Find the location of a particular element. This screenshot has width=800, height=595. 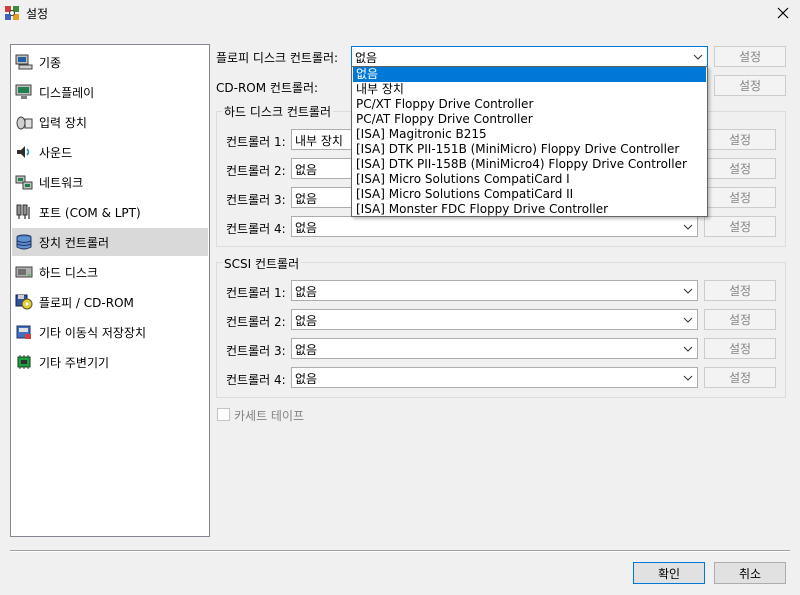

removable-storage-icon is located at coordinates (23, 332).